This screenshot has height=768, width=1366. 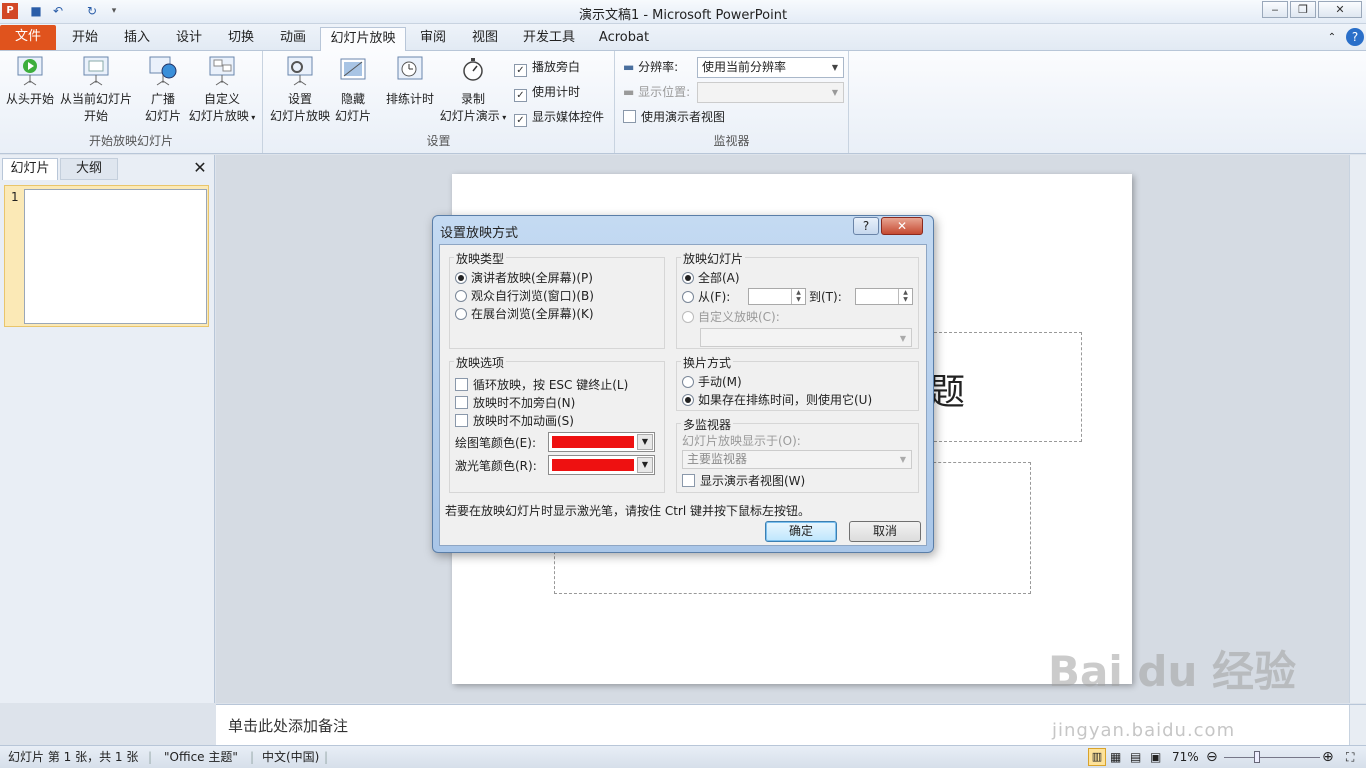 I want to click on help-icon: ?, so click(x=1355, y=37).